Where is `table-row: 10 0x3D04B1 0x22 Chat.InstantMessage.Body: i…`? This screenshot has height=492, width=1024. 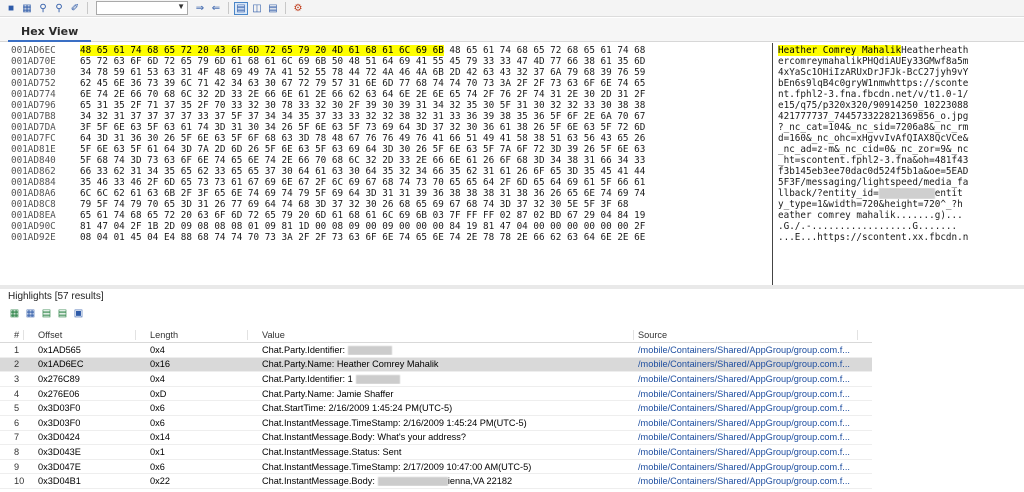
table-row: 10 0x3D04B1 0x22 Chat.InstantMessage.Body: i… is located at coordinates (436, 481).